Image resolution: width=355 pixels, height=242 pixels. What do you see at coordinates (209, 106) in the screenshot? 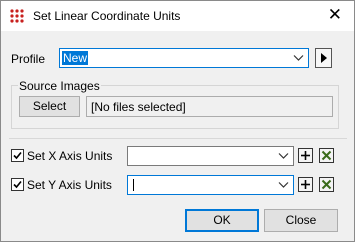
I see `selected-files-field: [No files selected]` at bounding box center [209, 106].